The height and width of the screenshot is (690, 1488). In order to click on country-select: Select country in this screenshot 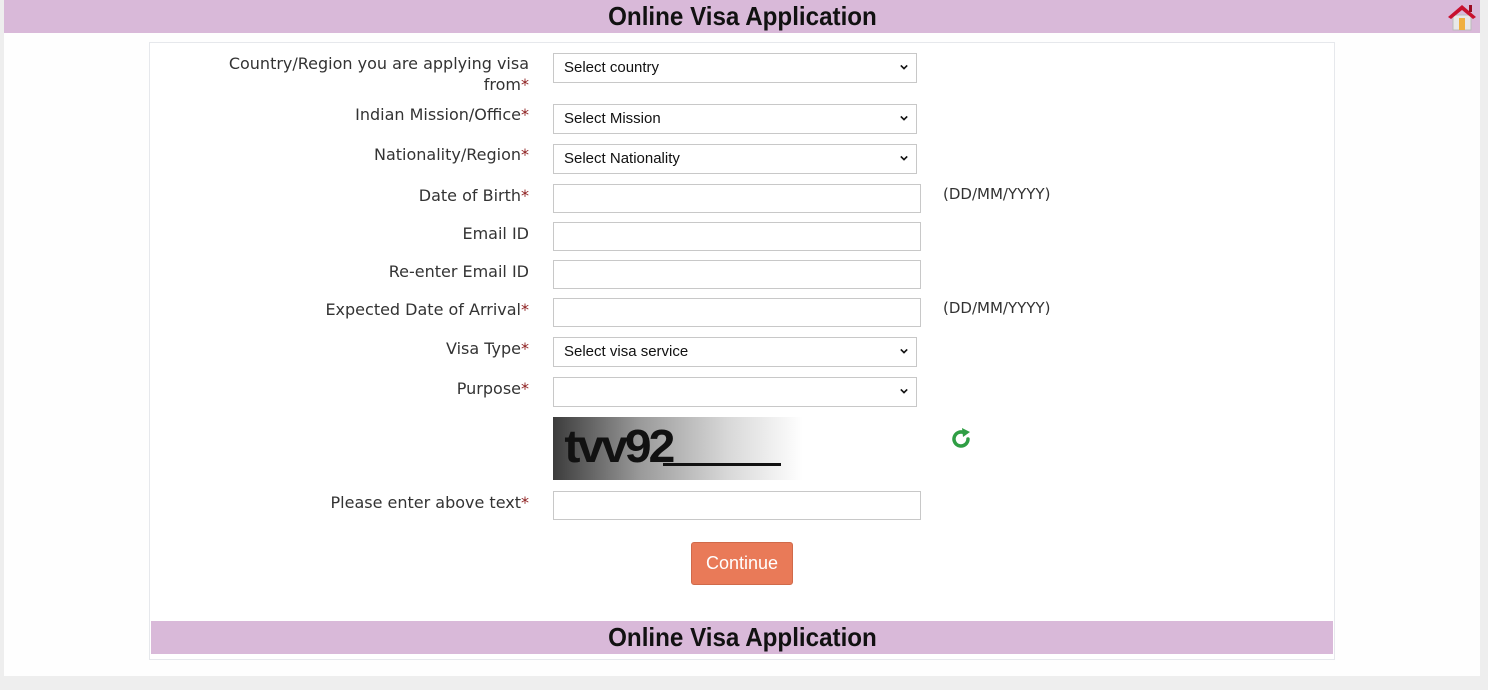, I will do `click(735, 68)`.